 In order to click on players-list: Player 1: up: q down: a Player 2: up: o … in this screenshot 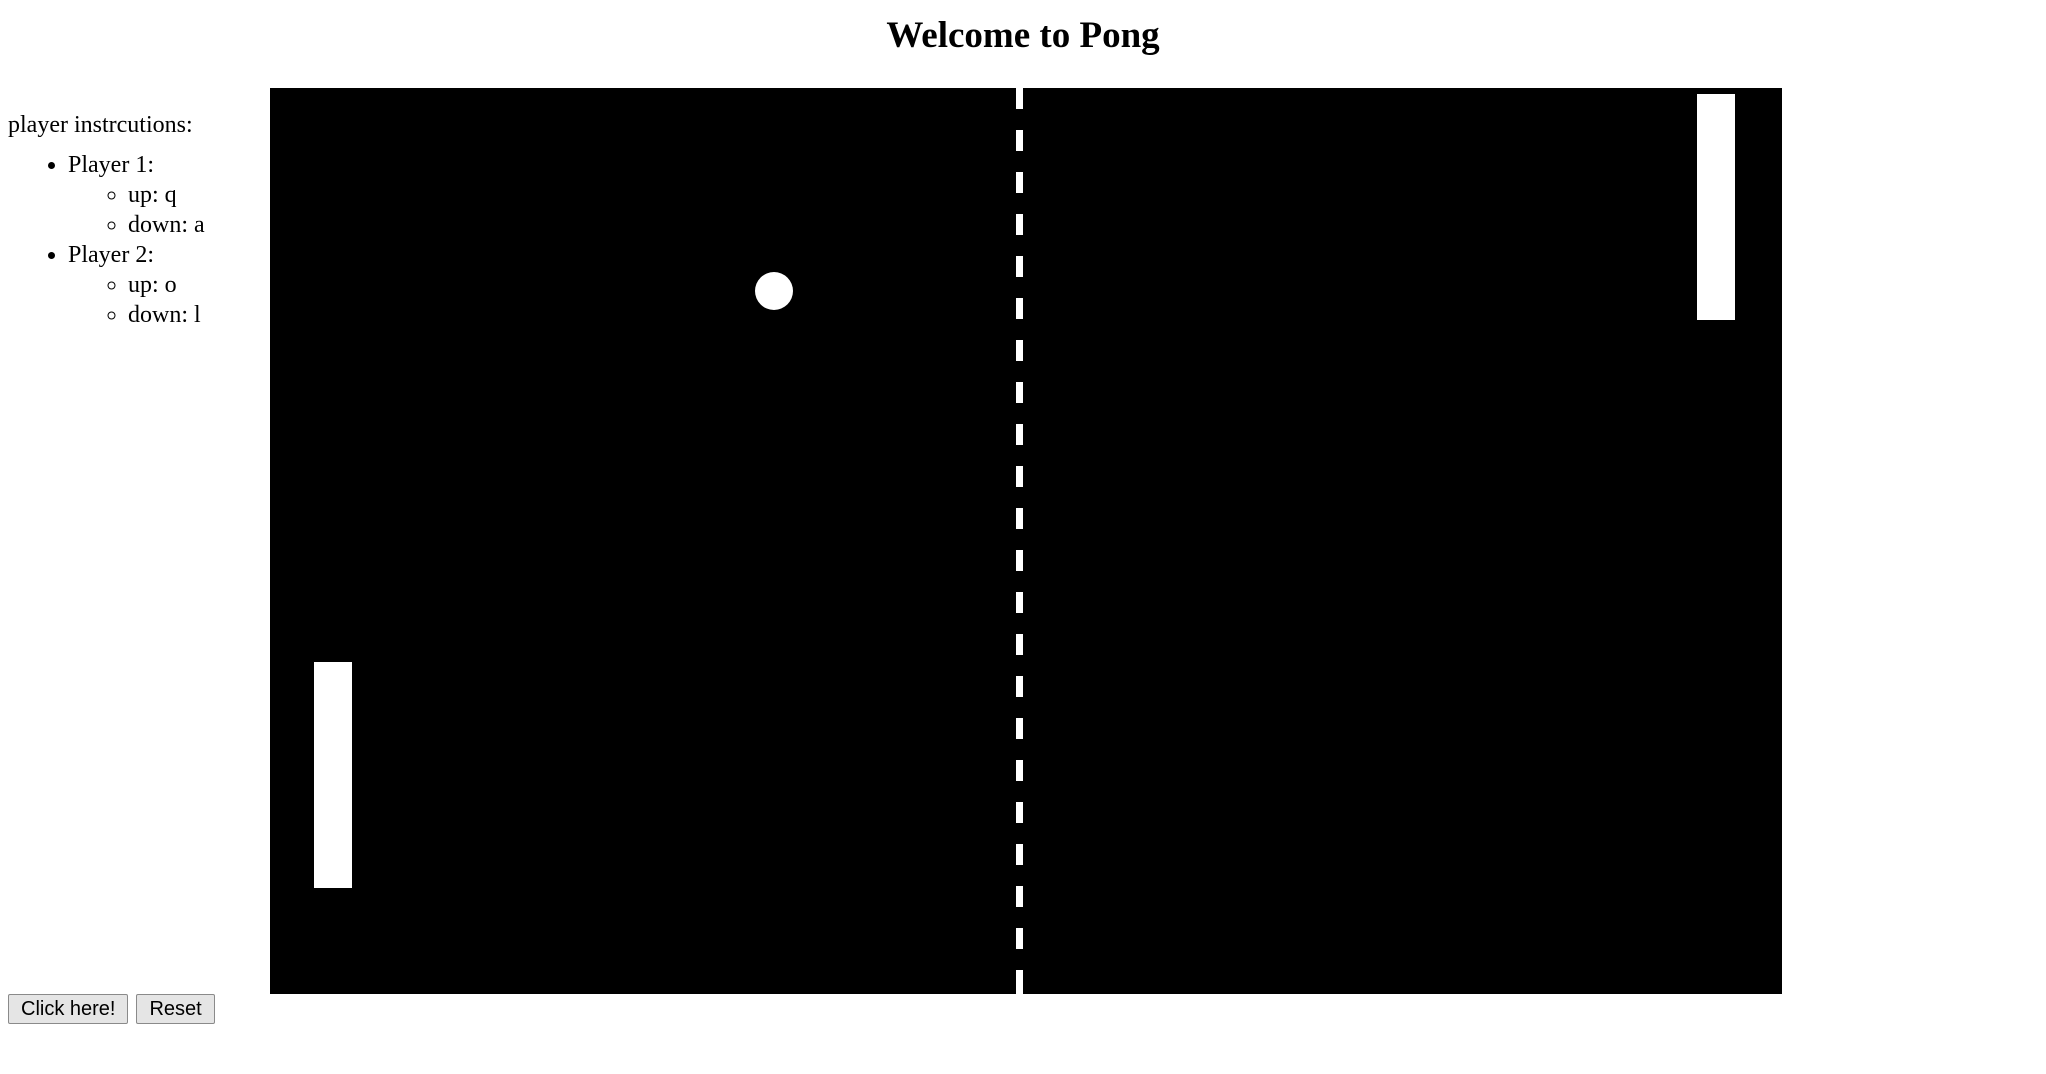, I will do `click(106, 240)`.